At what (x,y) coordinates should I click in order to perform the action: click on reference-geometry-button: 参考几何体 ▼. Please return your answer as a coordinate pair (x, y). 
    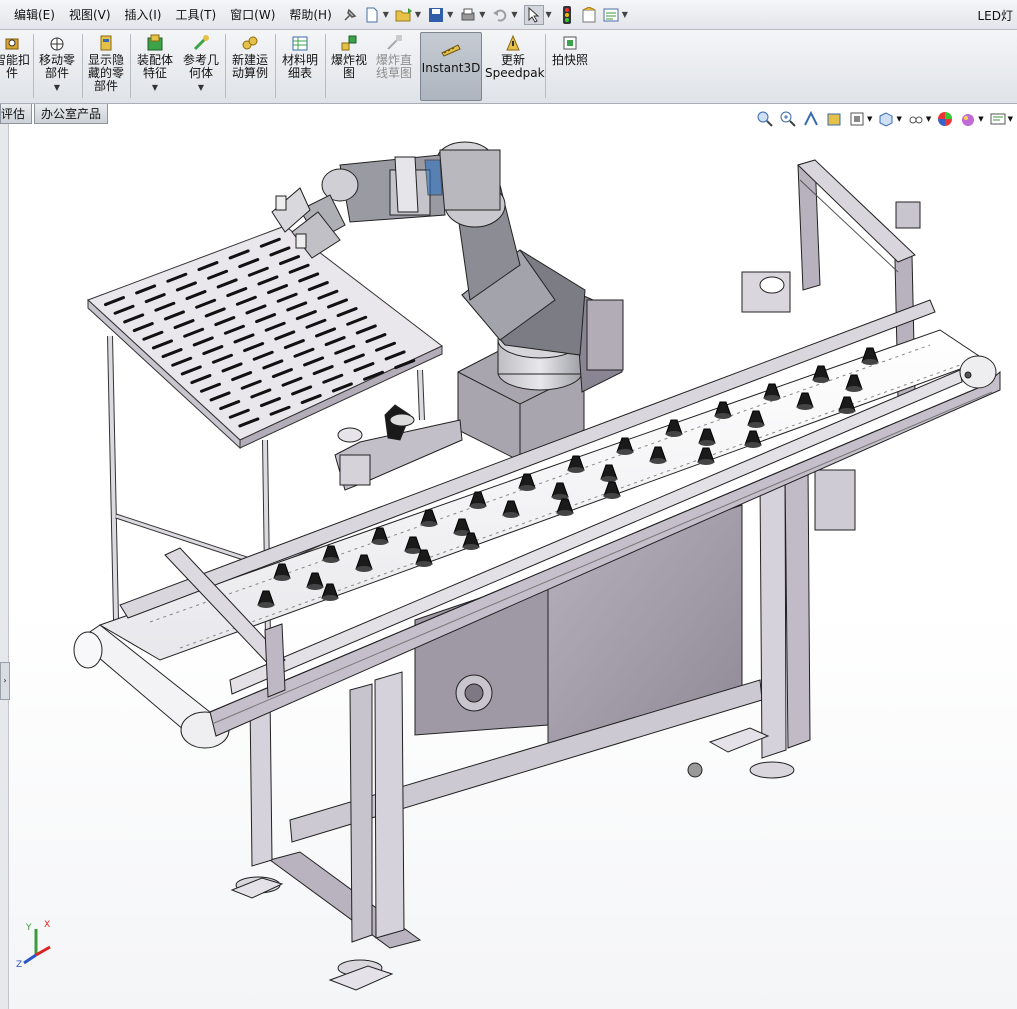
    Looking at the image, I should click on (201, 64).